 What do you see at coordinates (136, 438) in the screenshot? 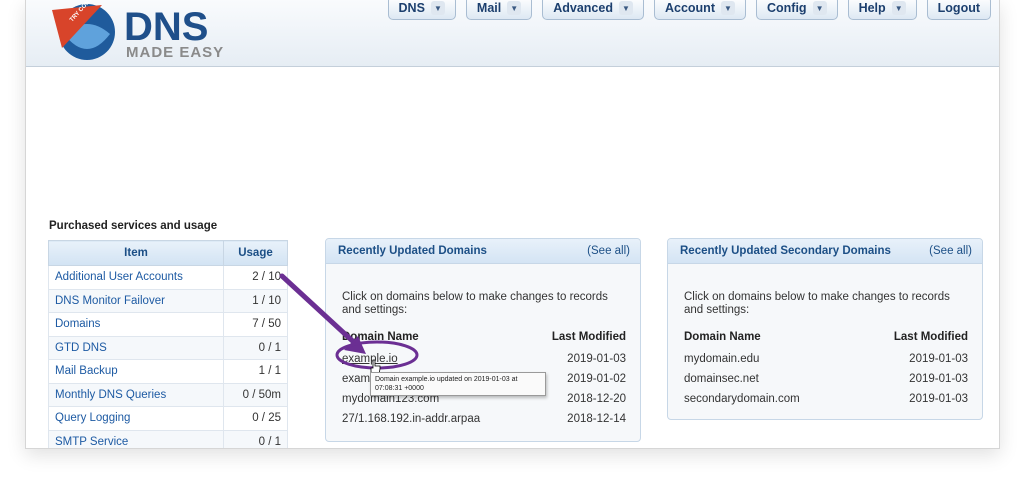
I see `usage-item-link: SMTP Service` at bounding box center [136, 438].